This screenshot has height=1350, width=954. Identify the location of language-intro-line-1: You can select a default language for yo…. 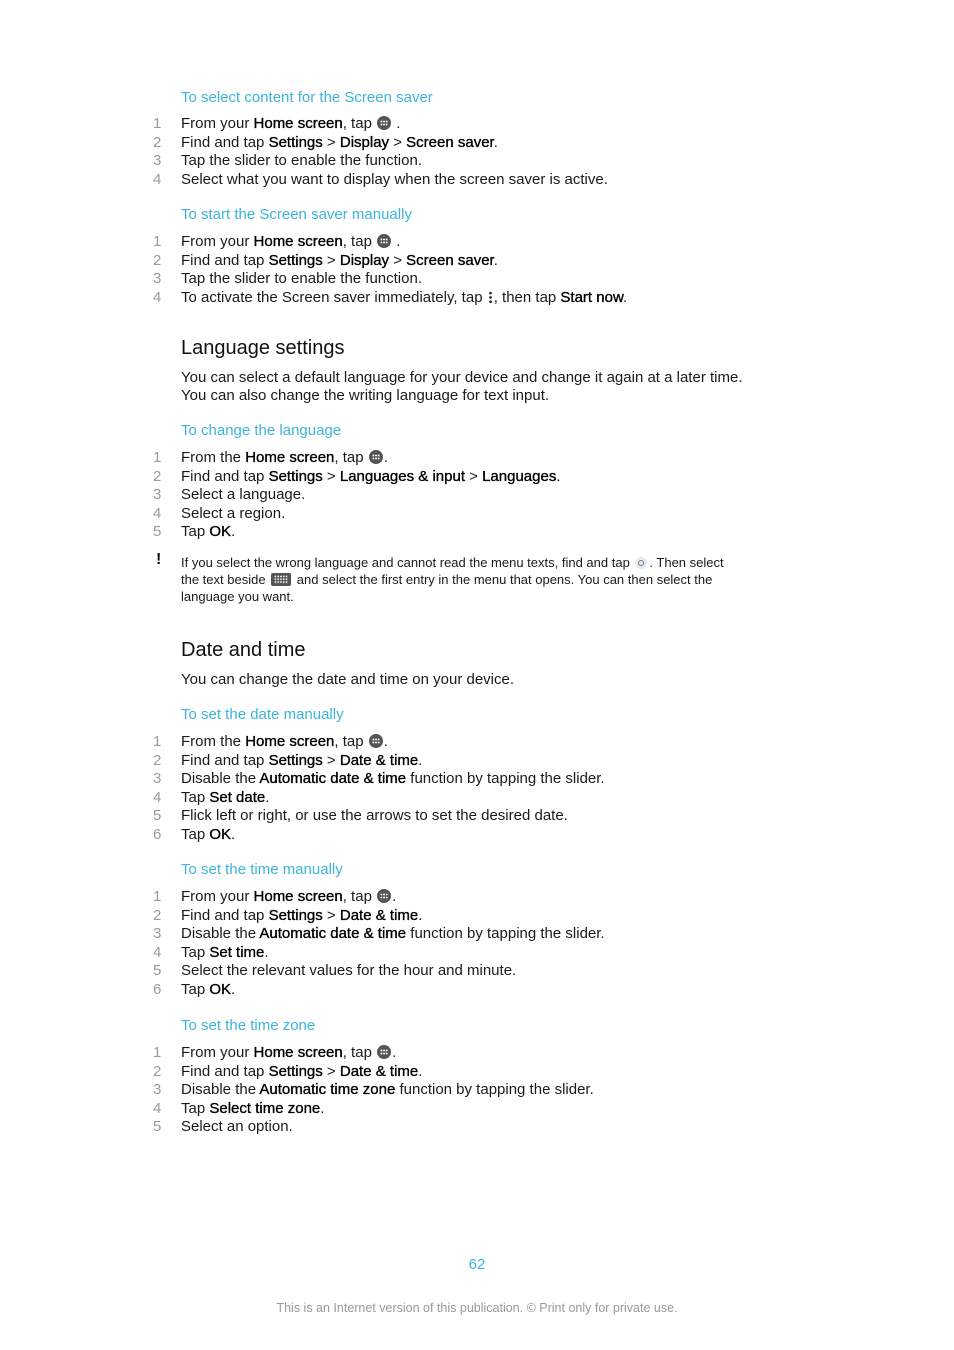
(462, 377).